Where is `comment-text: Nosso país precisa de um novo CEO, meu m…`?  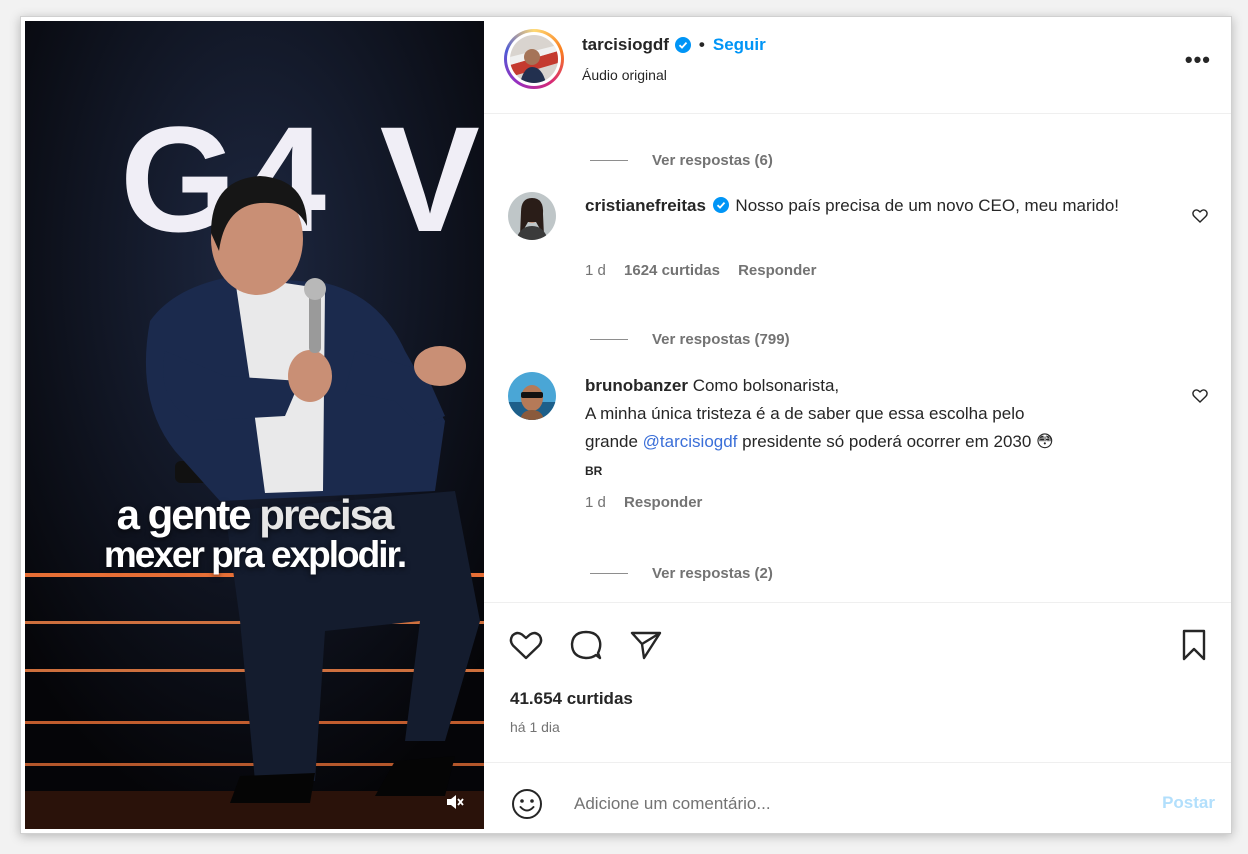 comment-text: Nosso país precisa de um novo CEO, meu m… is located at coordinates (927, 205).